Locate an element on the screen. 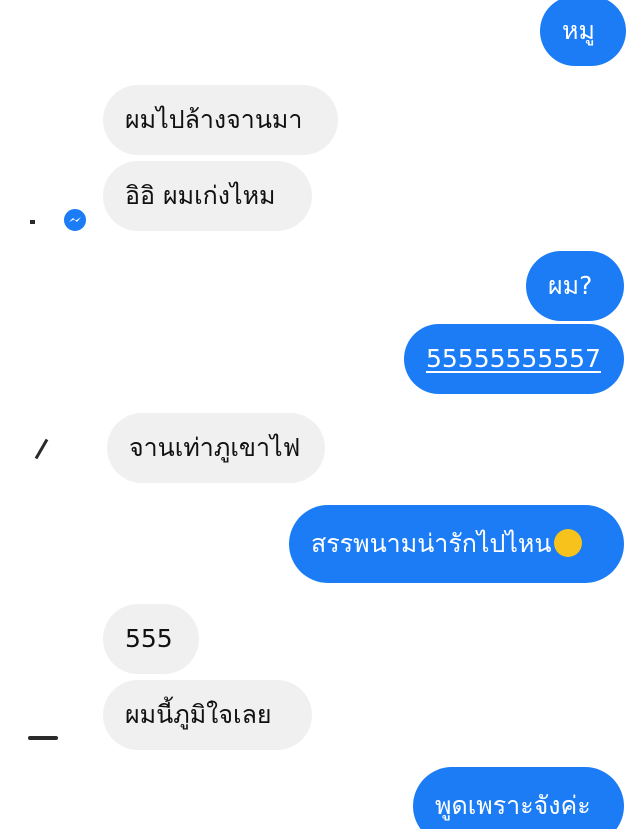  incoming-message-bubble: อิอิ ผมเก่งไหม is located at coordinates (207, 196).